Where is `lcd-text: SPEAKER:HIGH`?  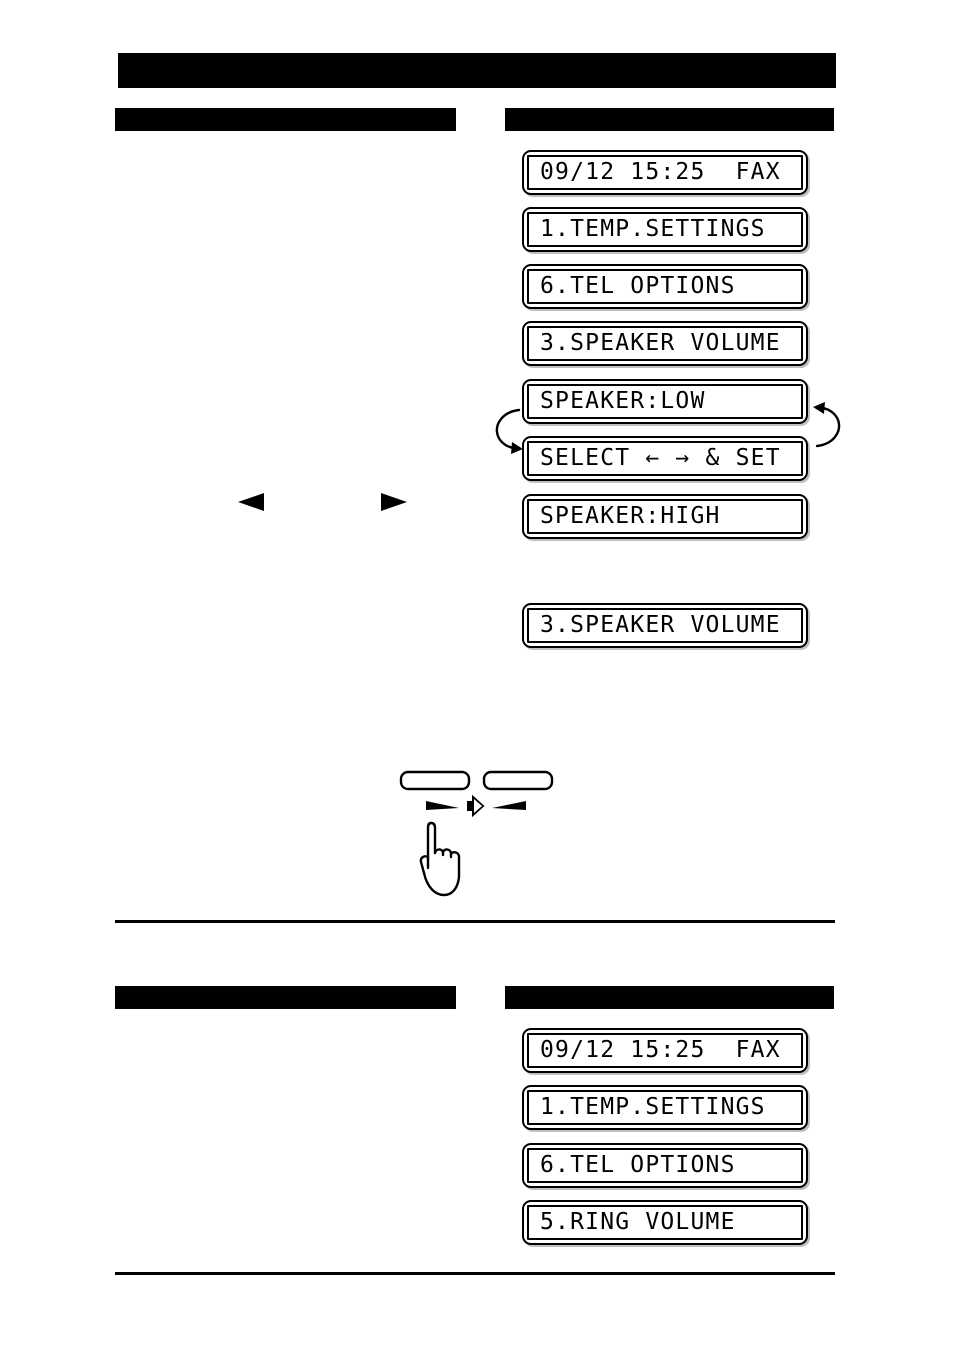
lcd-text: SPEAKER:HIGH is located at coordinates (630, 516).